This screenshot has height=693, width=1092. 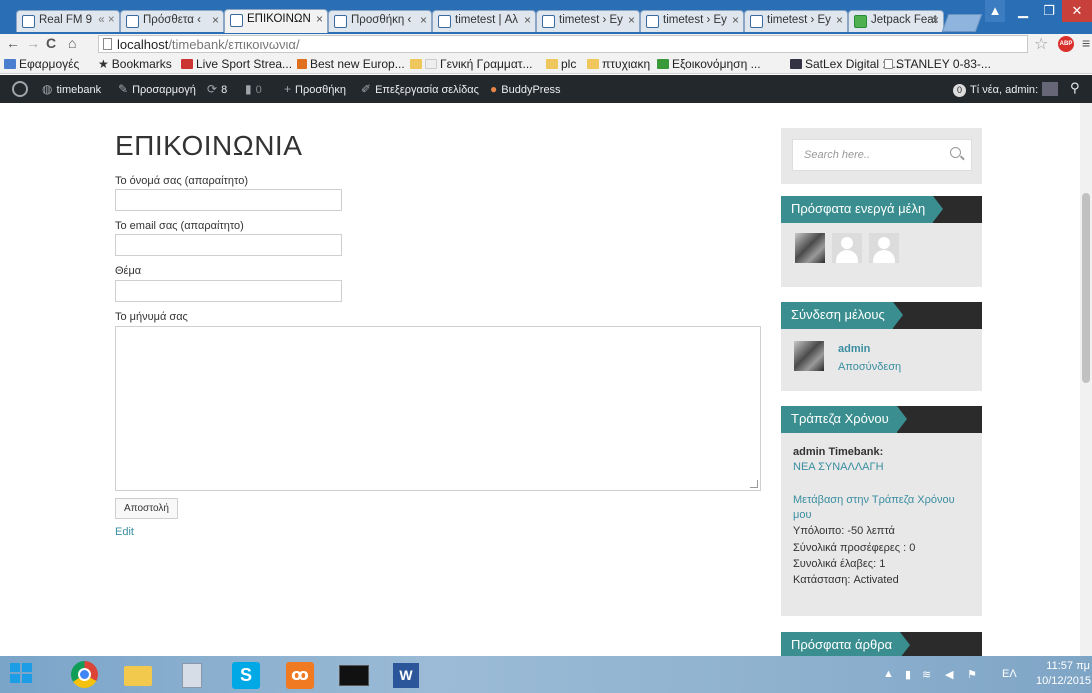 I want to click on pencil-icon: ✐, so click(x=366, y=89).